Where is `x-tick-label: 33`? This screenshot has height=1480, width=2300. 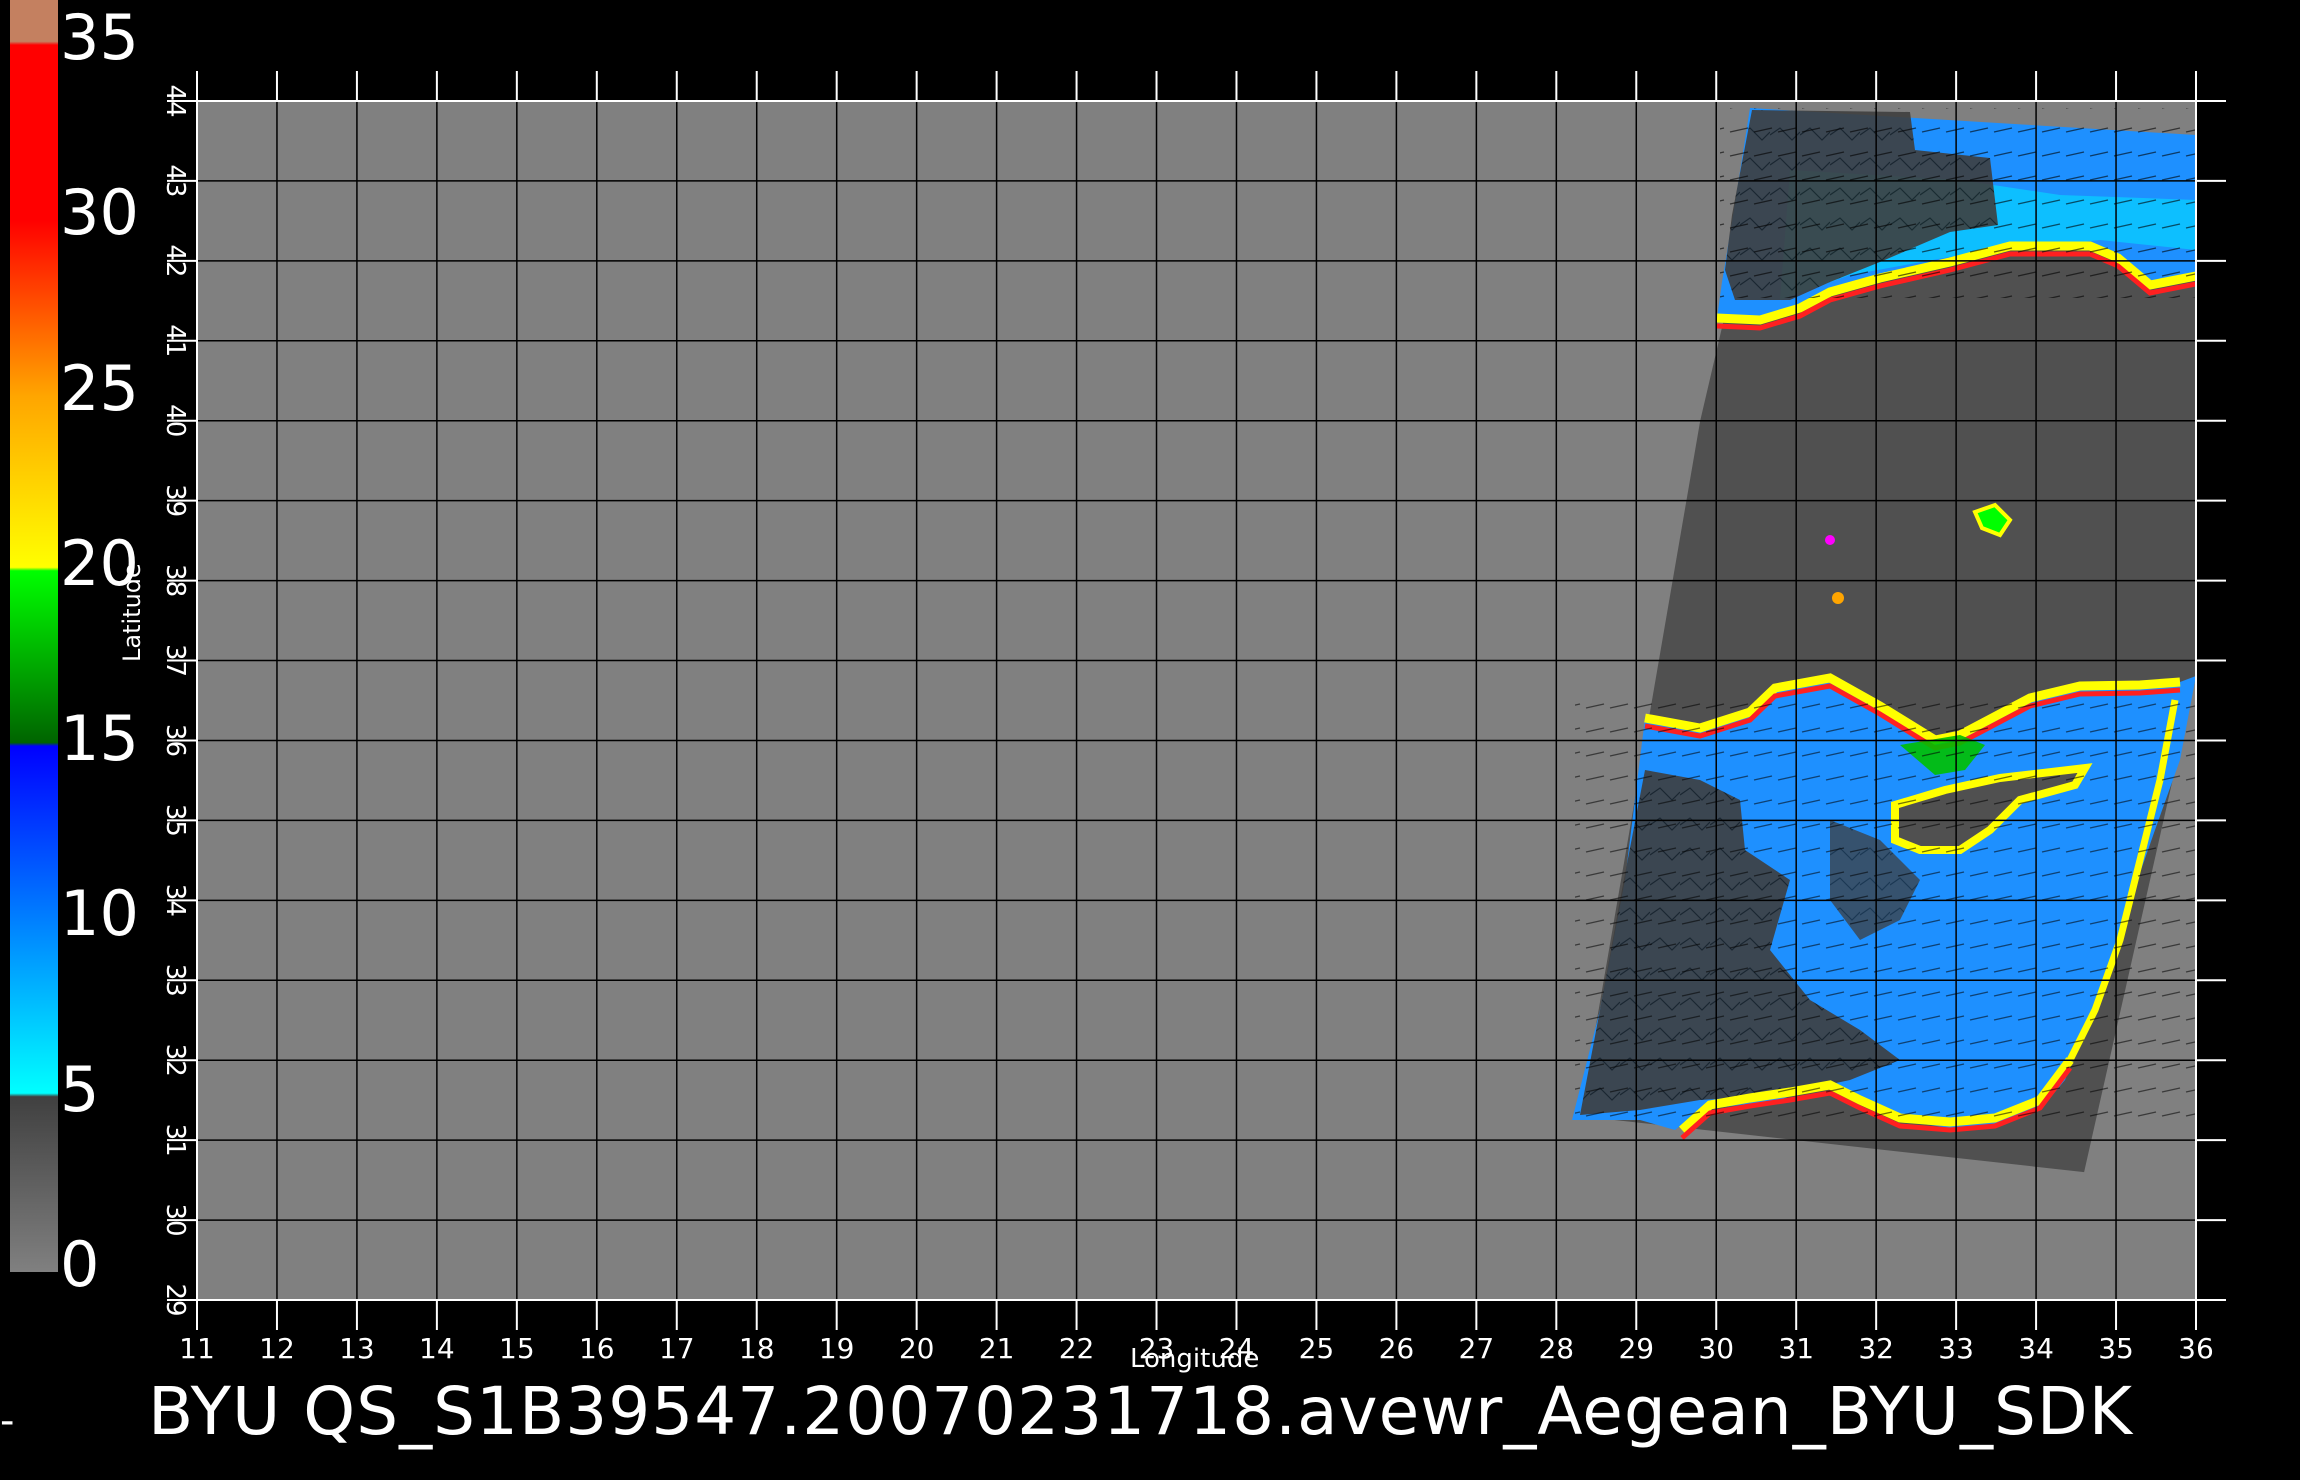 x-tick-label: 33 is located at coordinates (1956, 1348).